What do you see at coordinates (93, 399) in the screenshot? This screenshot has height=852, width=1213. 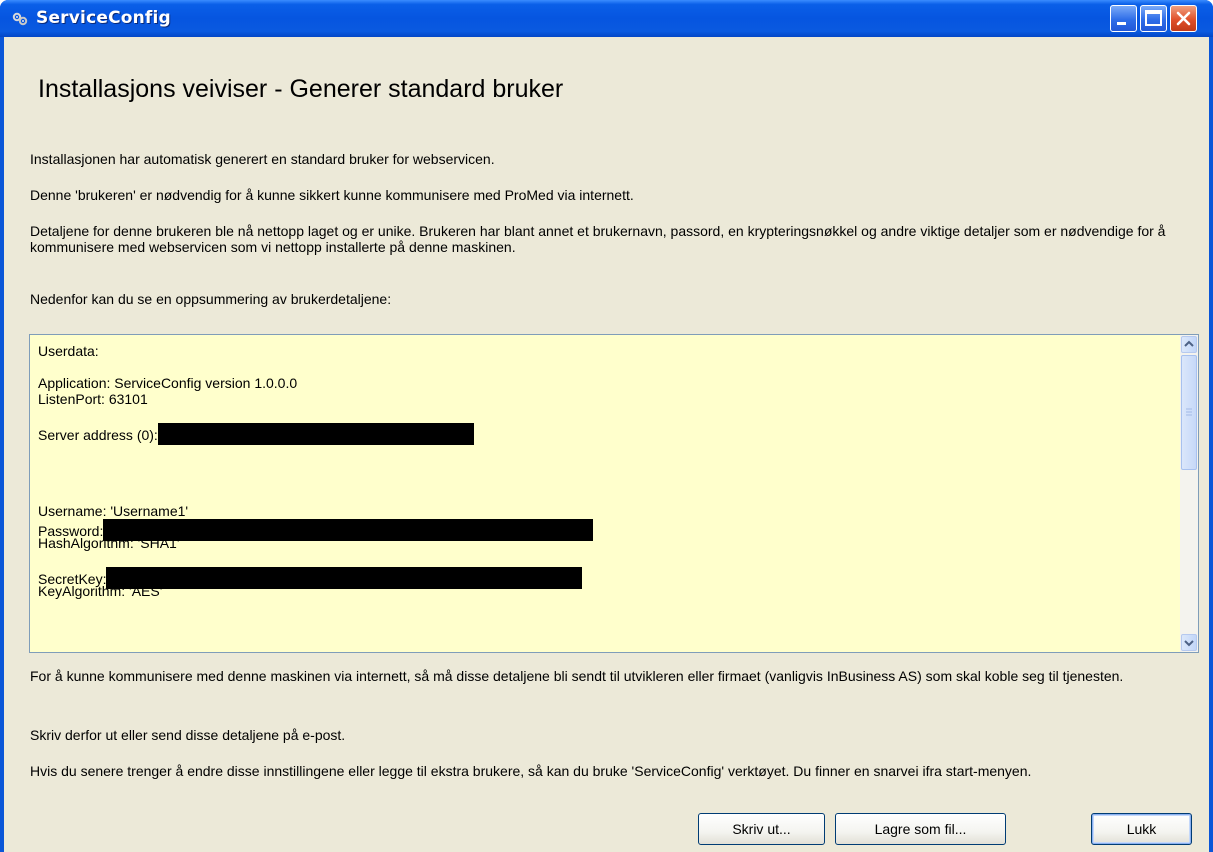 I see `userdata-listen-port: ListenPort: 63101` at bounding box center [93, 399].